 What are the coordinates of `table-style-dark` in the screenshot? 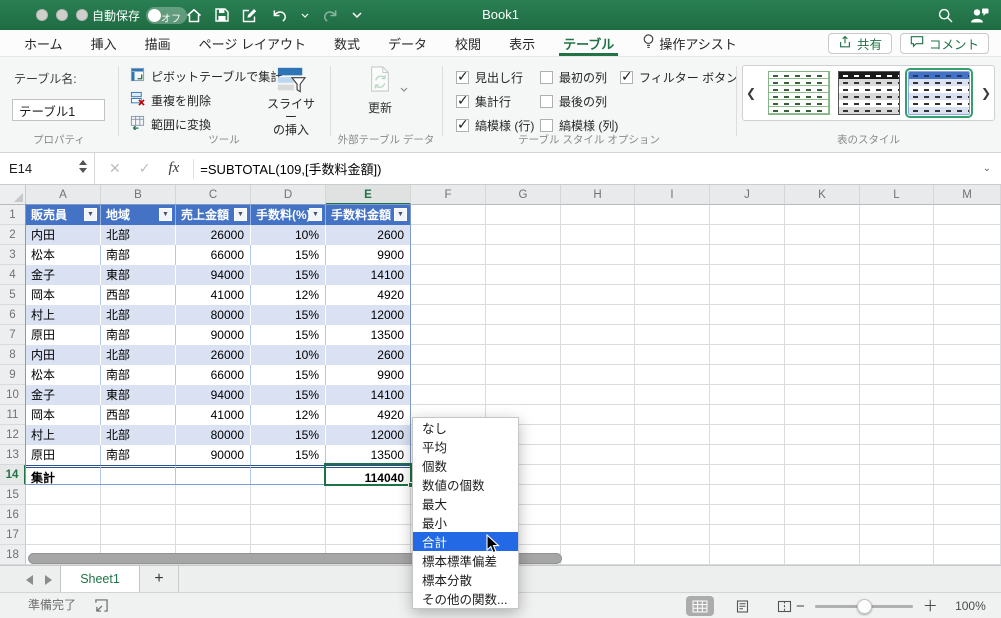 It's located at (868, 93).